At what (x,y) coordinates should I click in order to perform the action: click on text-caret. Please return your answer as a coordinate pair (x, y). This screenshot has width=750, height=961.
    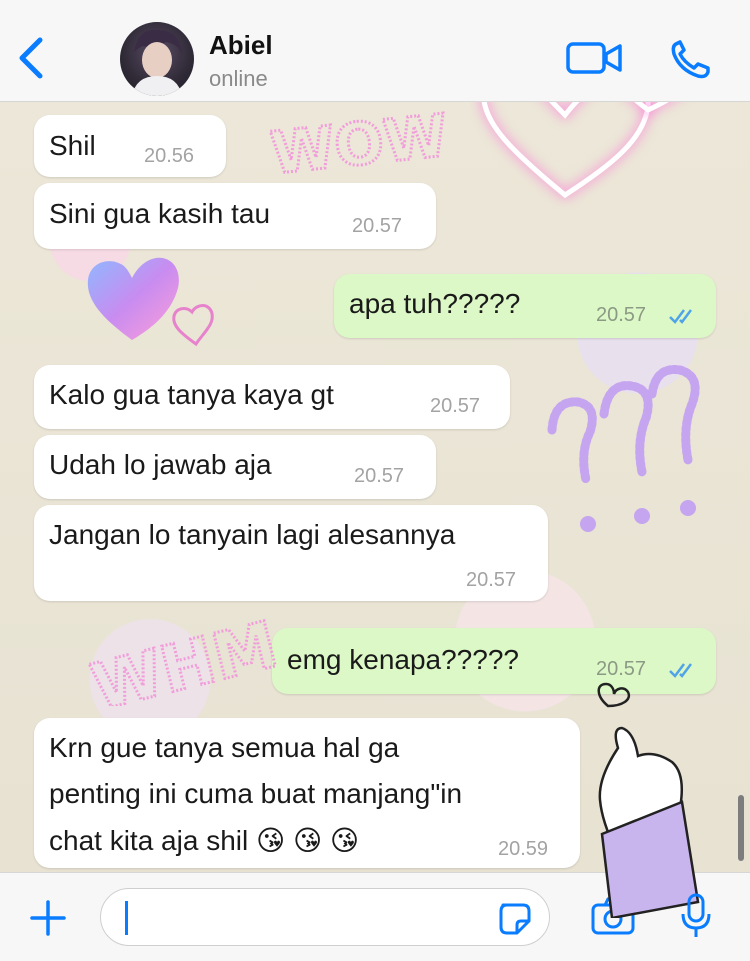
    Looking at the image, I should click on (126, 918).